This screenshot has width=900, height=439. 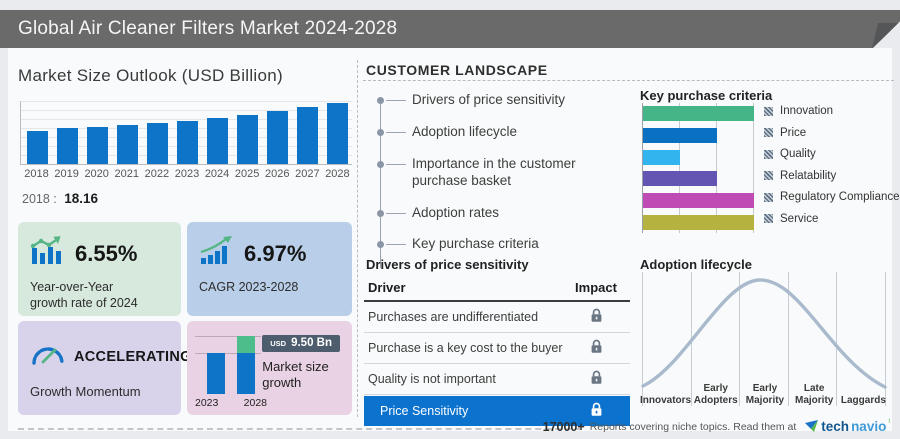 What do you see at coordinates (99, 269) in the screenshot?
I see `yoy-growth-card: 6.55% Year-over-Year growth rate of 2024` at bounding box center [99, 269].